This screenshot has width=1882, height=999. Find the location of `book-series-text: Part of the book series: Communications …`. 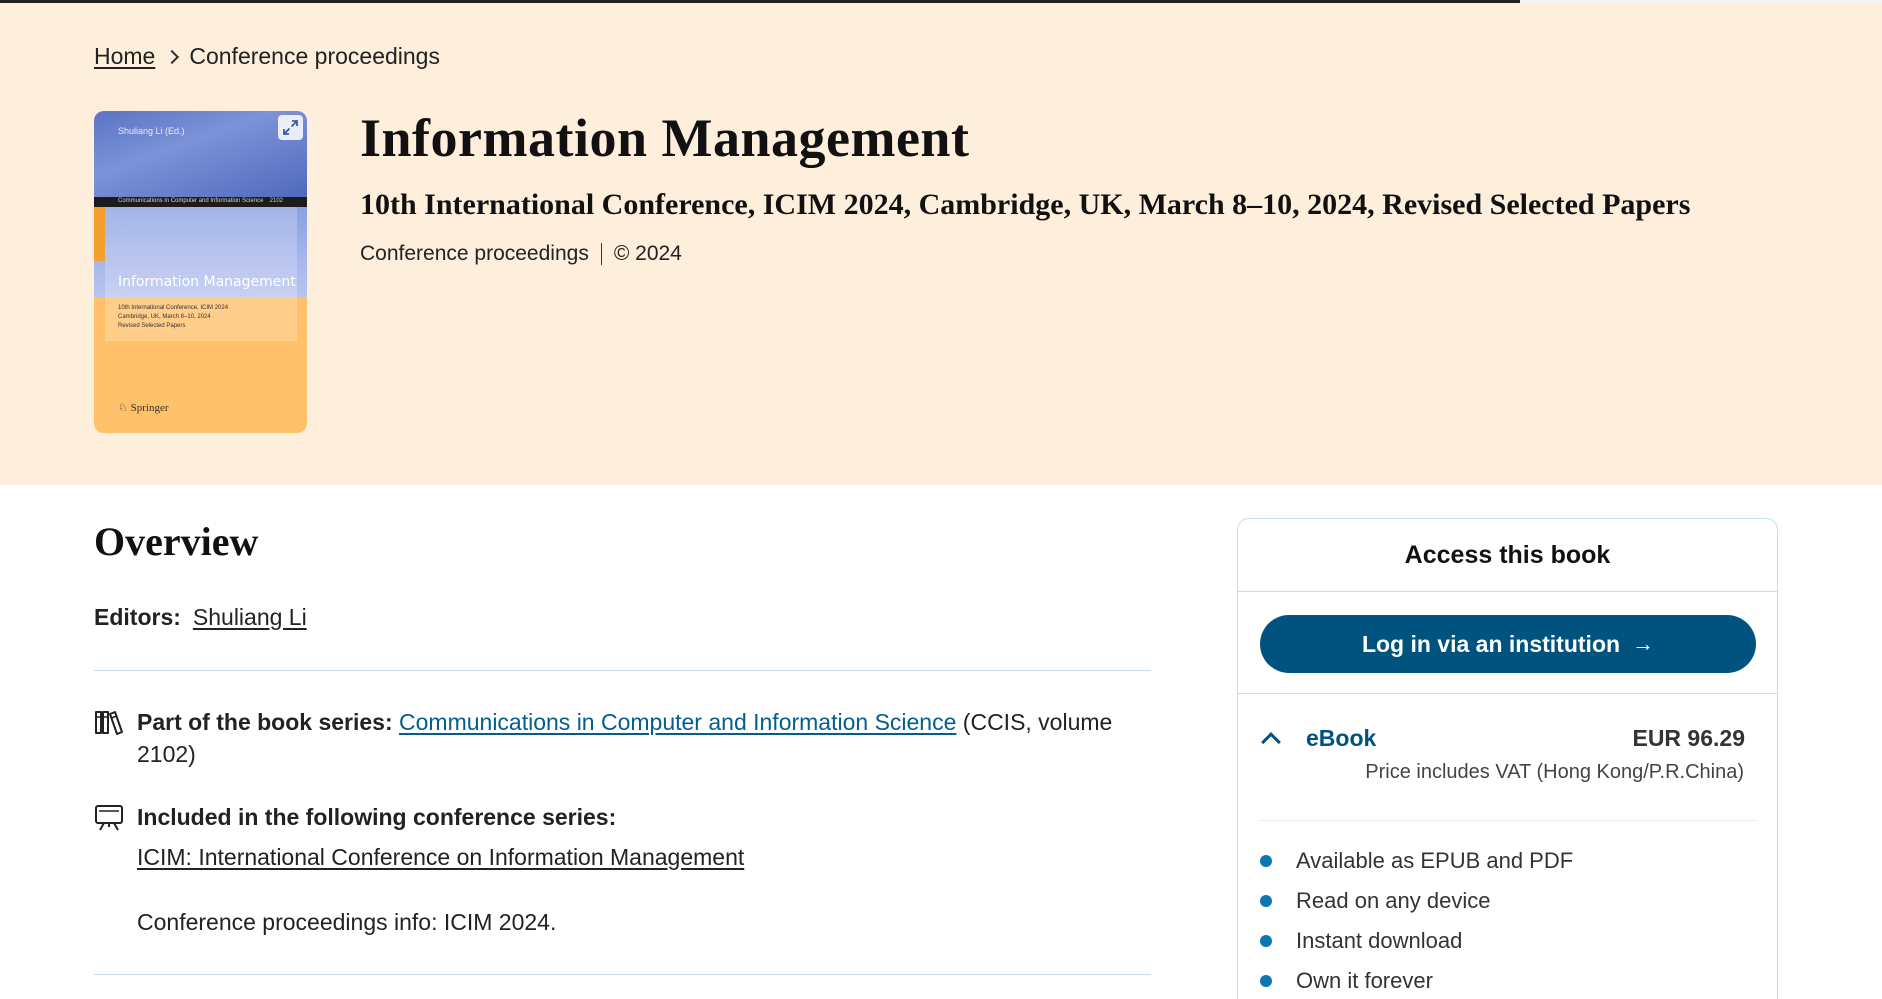

book-series-text: Part of the book series: Communications … is located at coordinates (637, 738).